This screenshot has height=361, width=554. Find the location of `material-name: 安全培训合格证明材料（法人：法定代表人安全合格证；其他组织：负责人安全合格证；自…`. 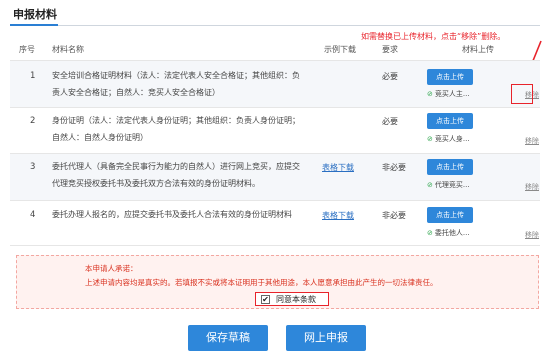

material-name: 安全培训合格证明材料（法人：法定代表人安全合格证；其他组织：负责人安全合格证；自… is located at coordinates (176, 84).